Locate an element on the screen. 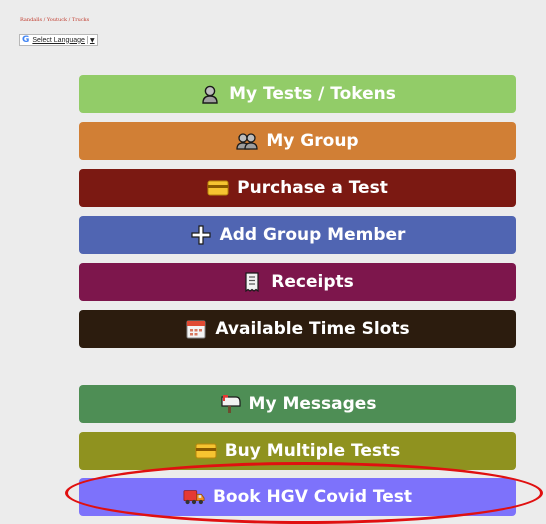 Image resolution: width=546 pixels, height=524 pixels. my-group-button: My Group is located at coordinates (297, 141).